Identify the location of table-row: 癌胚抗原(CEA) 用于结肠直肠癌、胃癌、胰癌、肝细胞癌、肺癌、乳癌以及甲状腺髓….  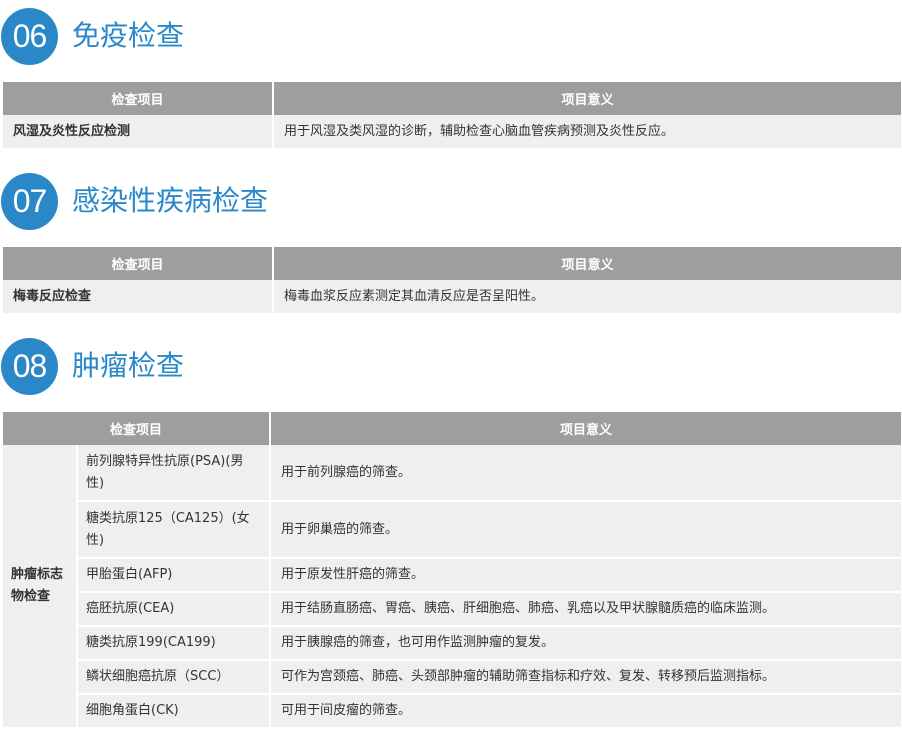
(452, 609).